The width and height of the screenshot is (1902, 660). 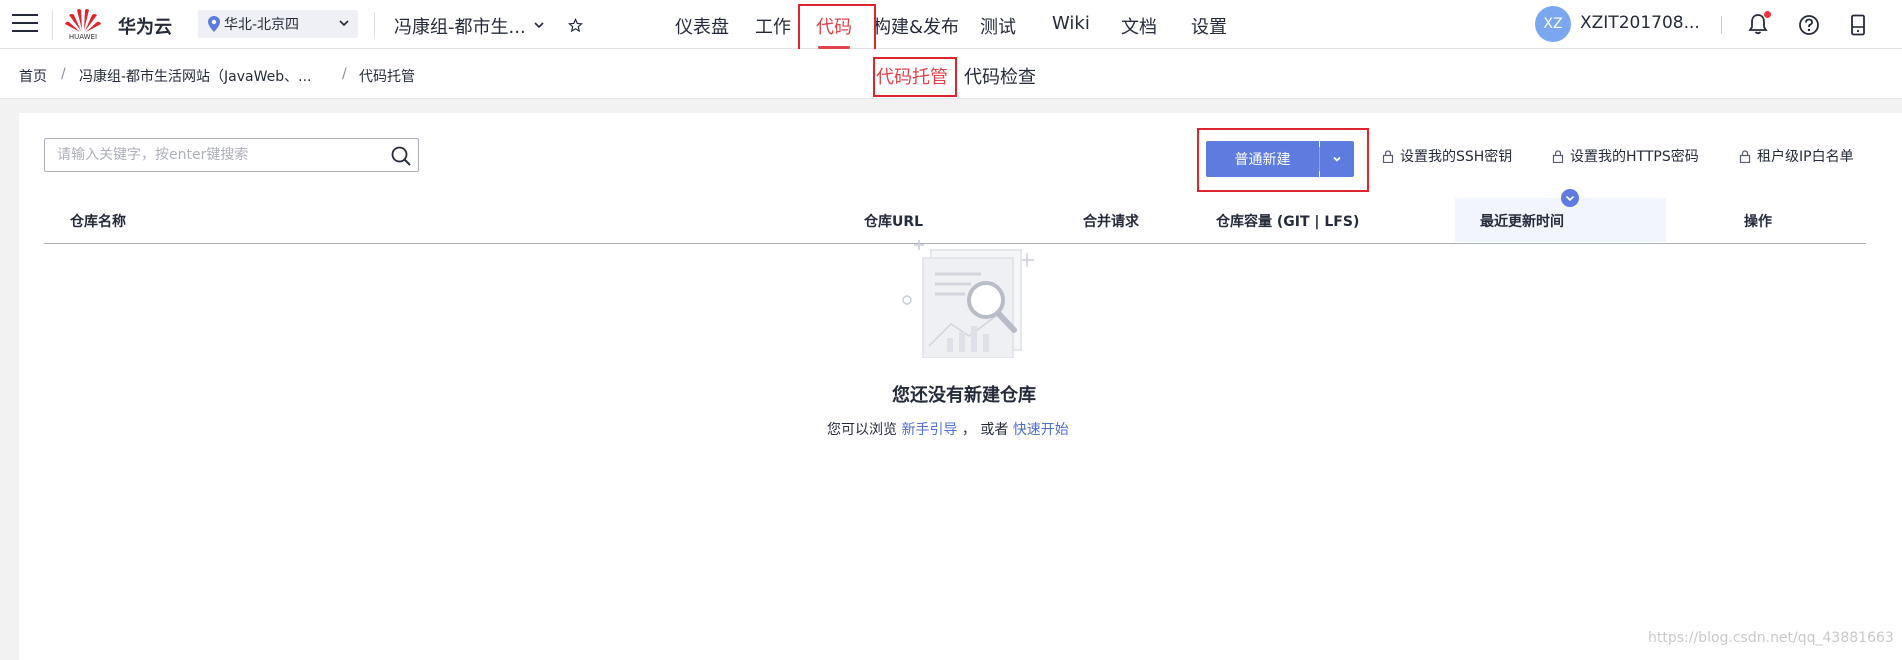 I want to click on nav-settings: 设置, so click(x=1209, y=26).